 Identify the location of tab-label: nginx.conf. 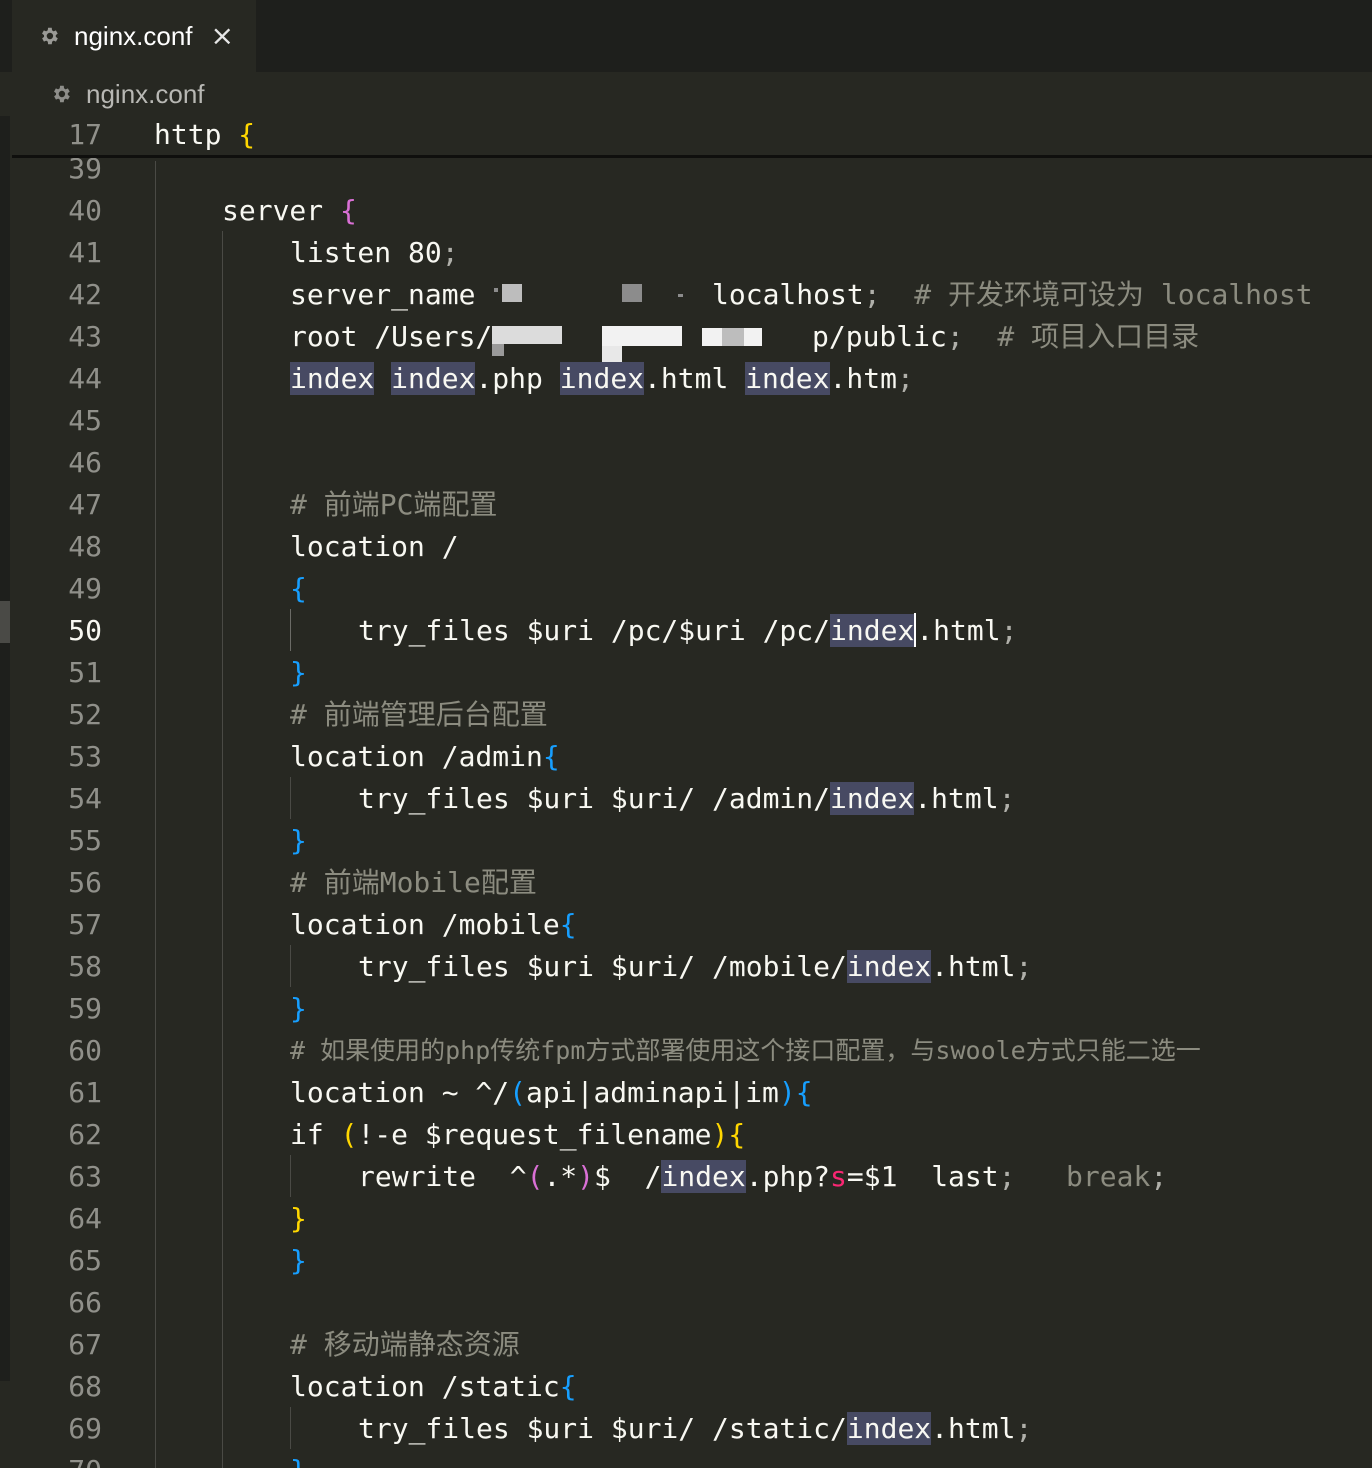
(133, 35).